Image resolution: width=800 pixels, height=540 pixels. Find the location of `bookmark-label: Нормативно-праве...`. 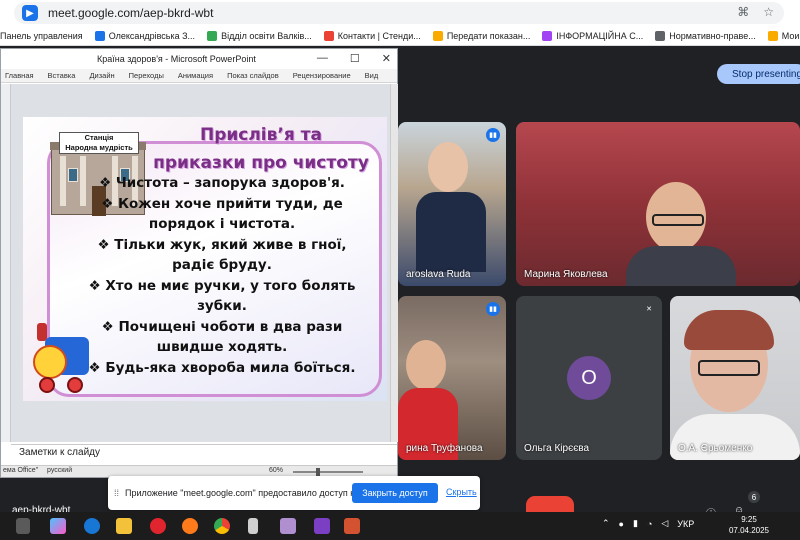

bookmark-label: Нормативно-праве... is located at coordinates (712, 35).